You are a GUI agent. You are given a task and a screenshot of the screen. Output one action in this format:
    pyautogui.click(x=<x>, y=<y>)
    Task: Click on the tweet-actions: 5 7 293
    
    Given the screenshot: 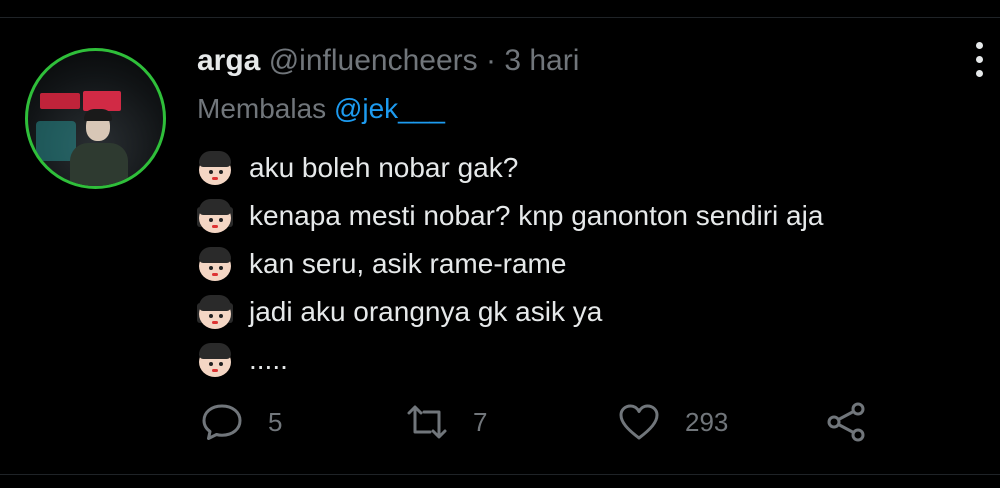 What is the action you would take?
    pyautogui.click(x=500, y=422)
    